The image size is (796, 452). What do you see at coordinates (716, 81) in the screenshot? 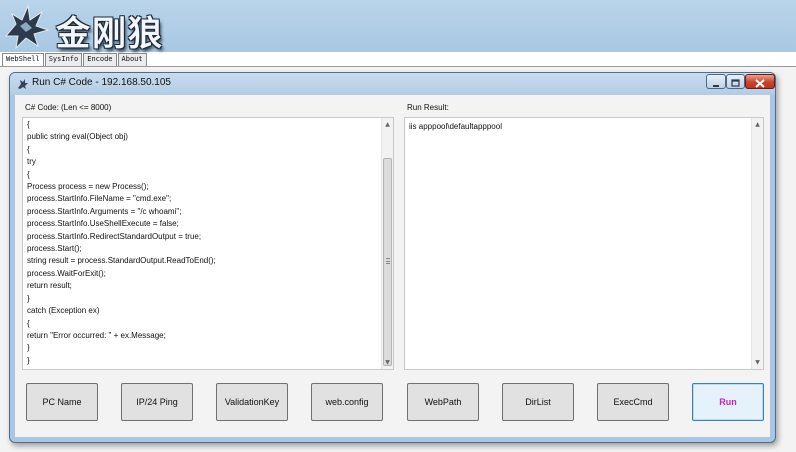
I see `minimize-button` at bounding box center [716, 81].